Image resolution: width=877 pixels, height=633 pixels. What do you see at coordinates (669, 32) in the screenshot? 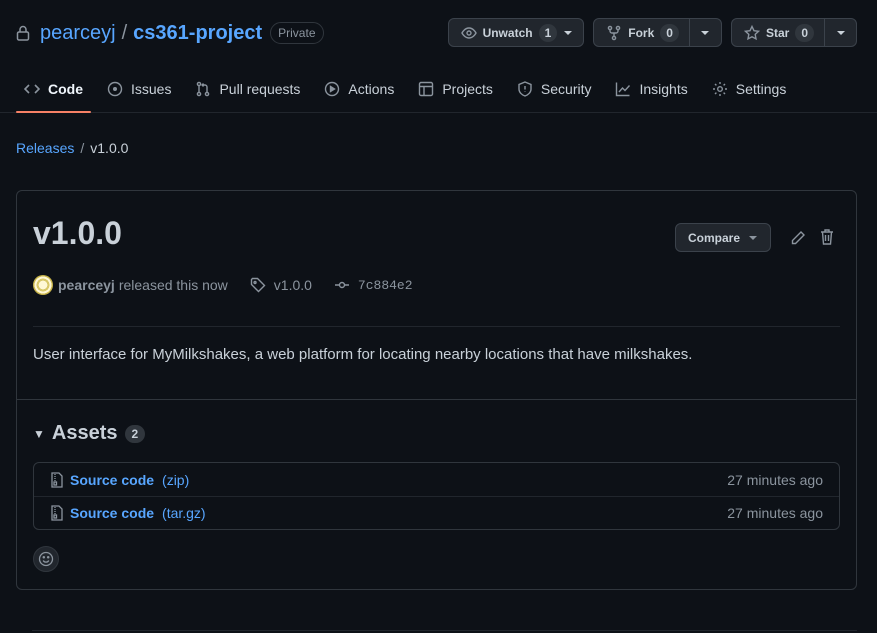
I see `fork-count: 0` at bounding box center [669, 32].